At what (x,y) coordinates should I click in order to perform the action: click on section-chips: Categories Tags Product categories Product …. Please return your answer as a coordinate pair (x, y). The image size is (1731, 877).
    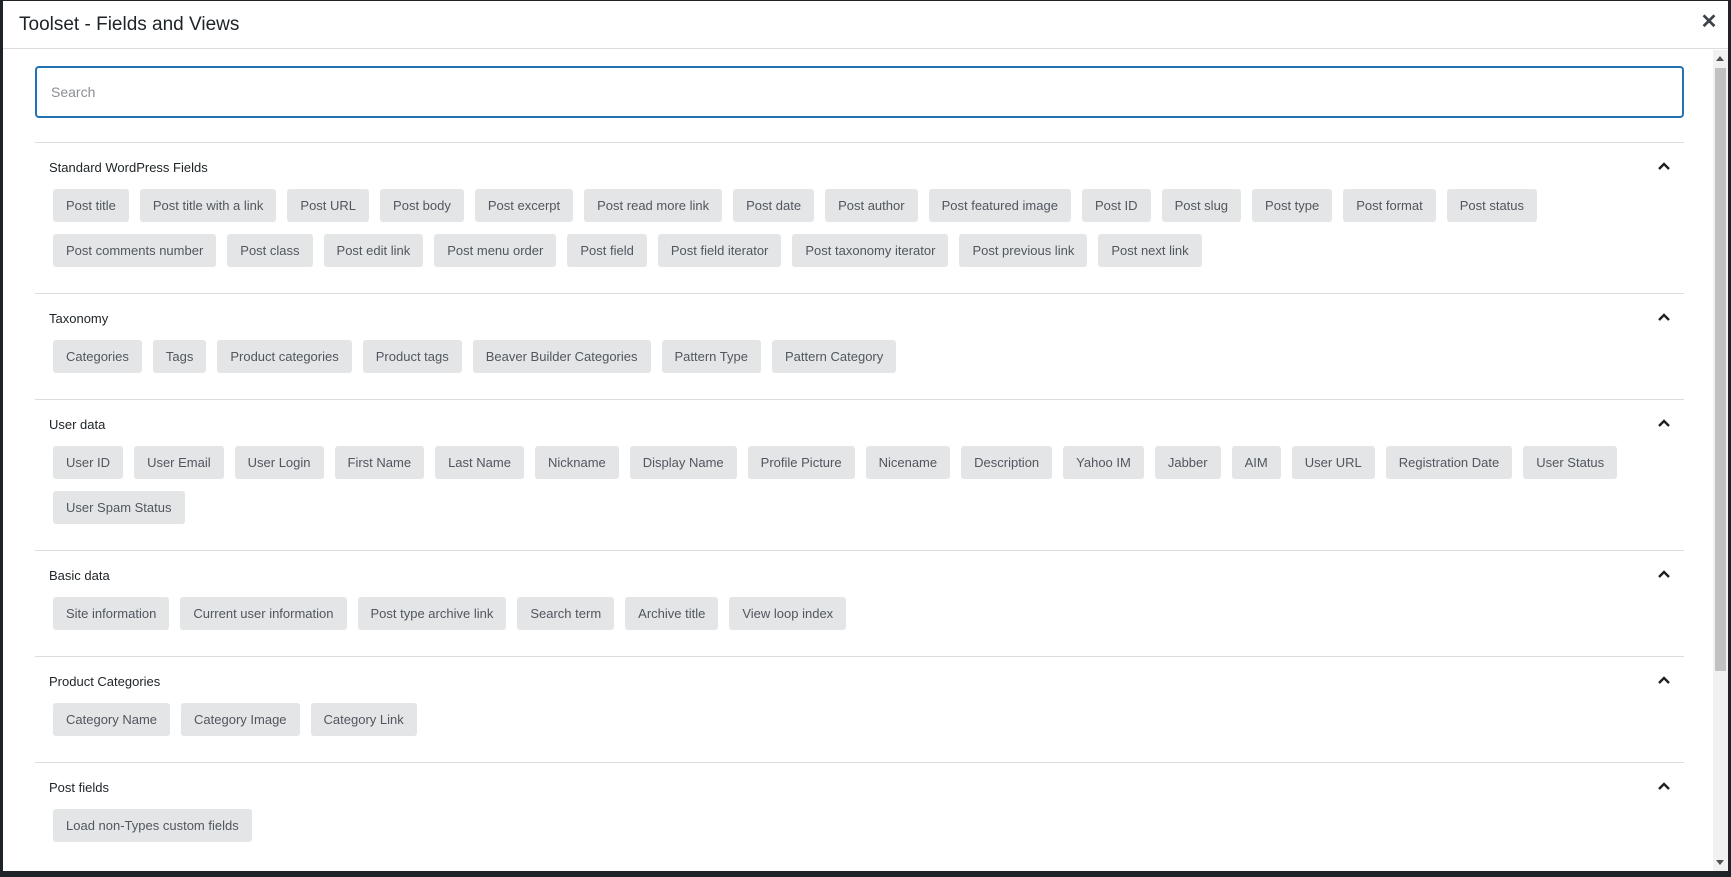
    Looking at the image, I should click on (854, 362).